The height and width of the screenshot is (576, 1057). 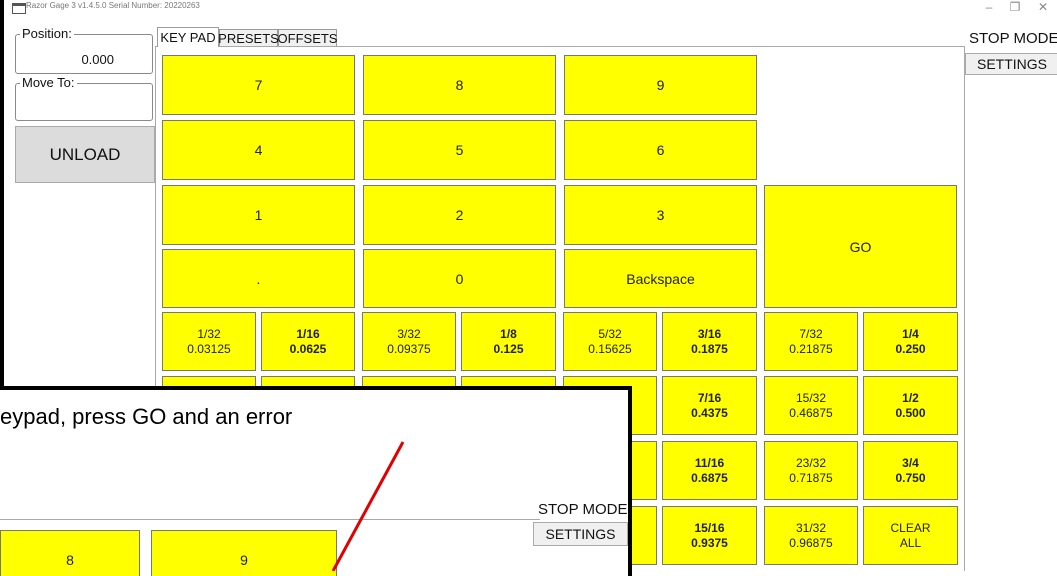 What do you see at coordinates (368, 506) in the screenshot?
I see `red-arrow-icon` at bounding box center [368, 506].